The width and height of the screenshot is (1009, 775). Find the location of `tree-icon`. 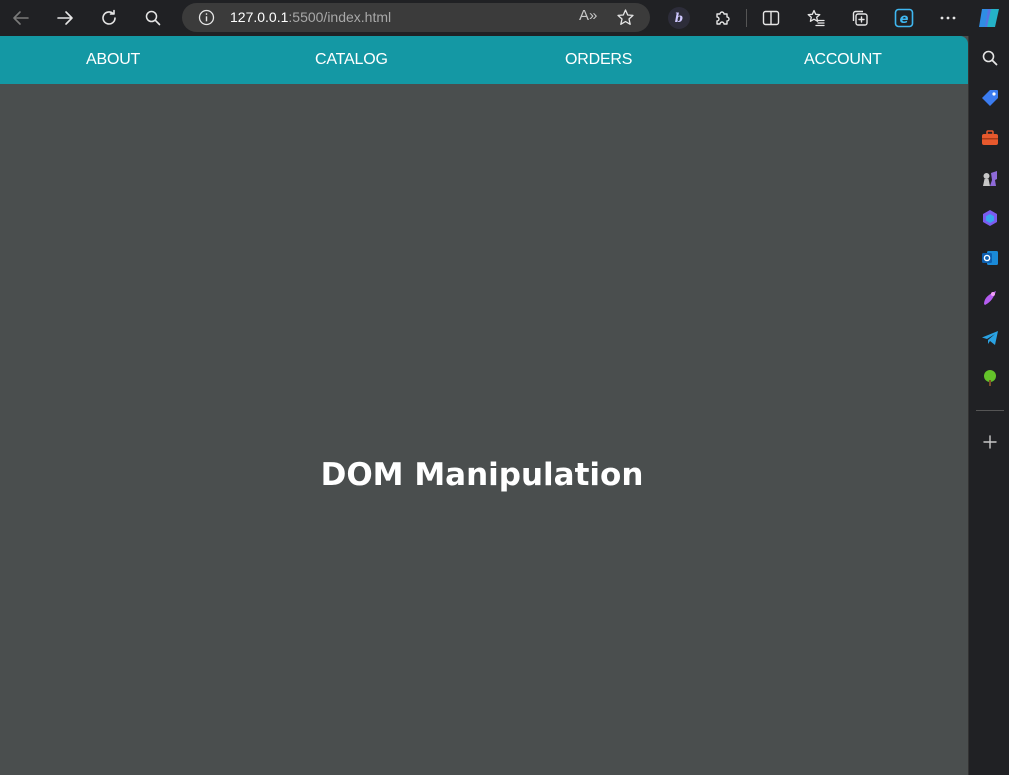

tree-icon is located at coordinates (990, 378).